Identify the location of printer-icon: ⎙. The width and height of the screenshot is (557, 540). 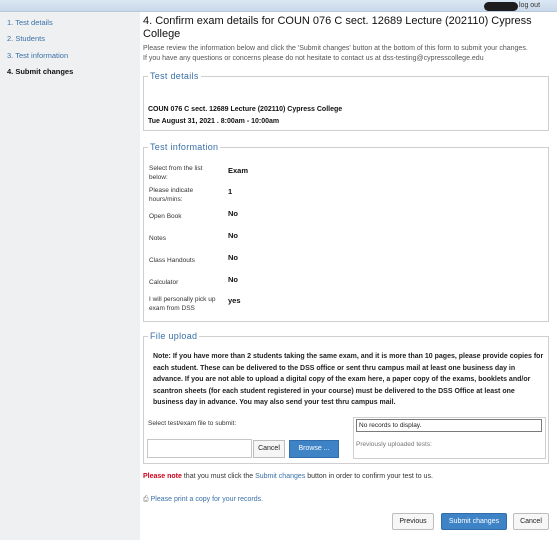
(146, 499).